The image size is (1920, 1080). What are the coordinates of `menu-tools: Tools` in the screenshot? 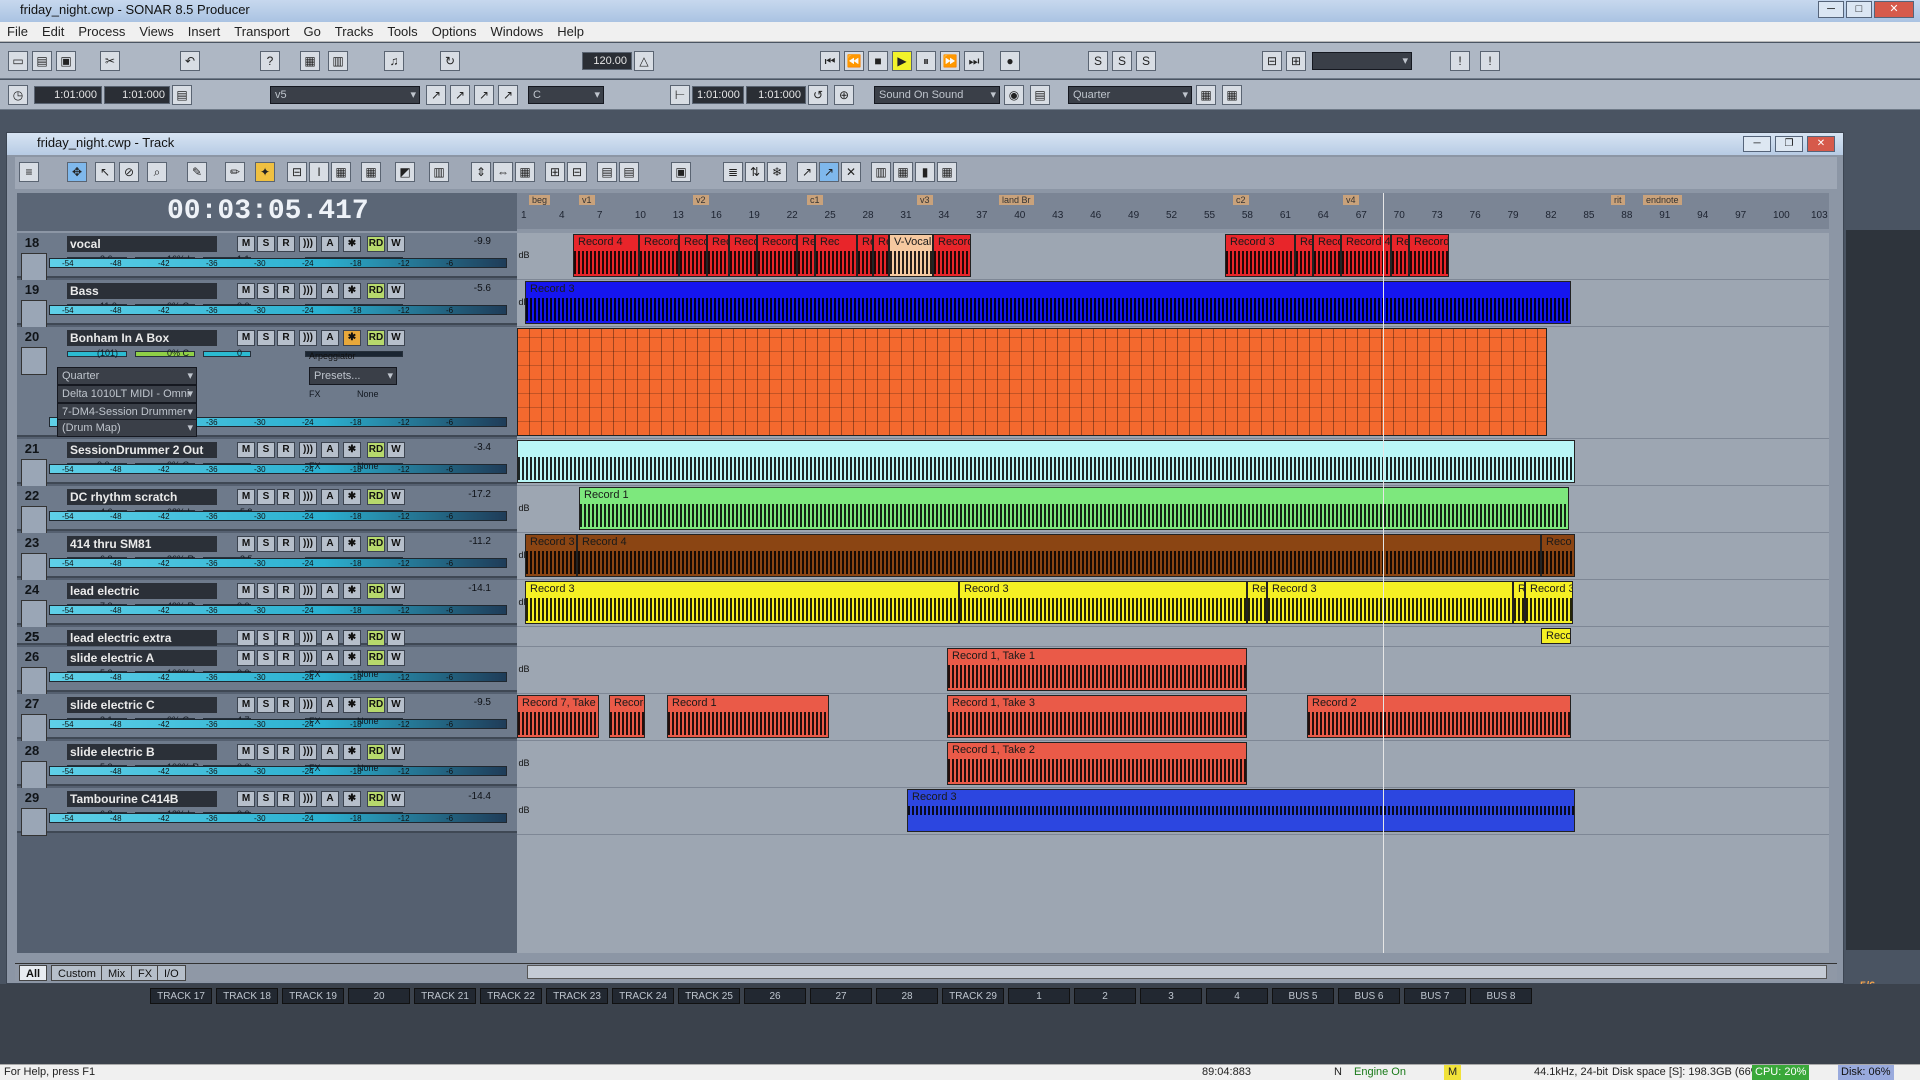 It's located at (402, 31).